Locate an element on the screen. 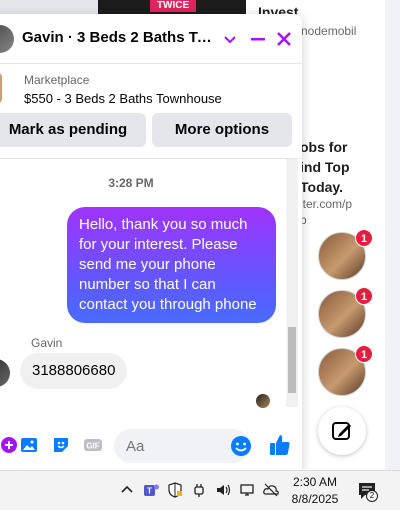 The width and height of the screenshot is (400, 510). volume-icon is located at coordinates (223, 490).